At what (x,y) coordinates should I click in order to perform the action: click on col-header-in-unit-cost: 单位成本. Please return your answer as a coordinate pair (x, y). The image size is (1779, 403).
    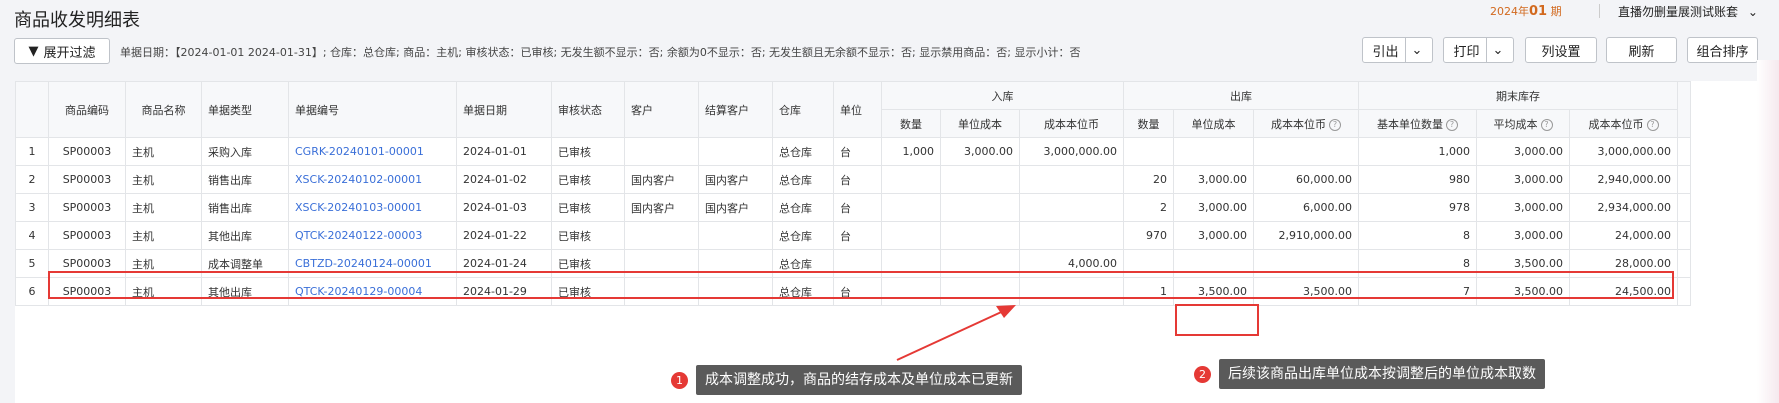
    Looking at the image, I should click on (980, 123).